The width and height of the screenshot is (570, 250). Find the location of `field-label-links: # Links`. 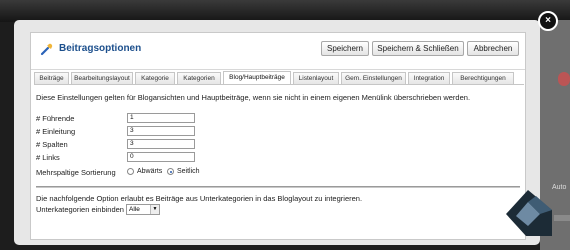

field-label-links: # Links is located at coordinates (48, 157).